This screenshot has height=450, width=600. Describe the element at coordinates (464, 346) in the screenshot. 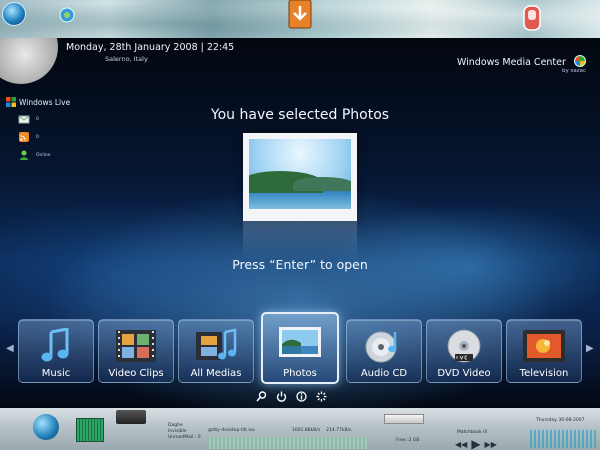

I see `dvd-icon` at that location.